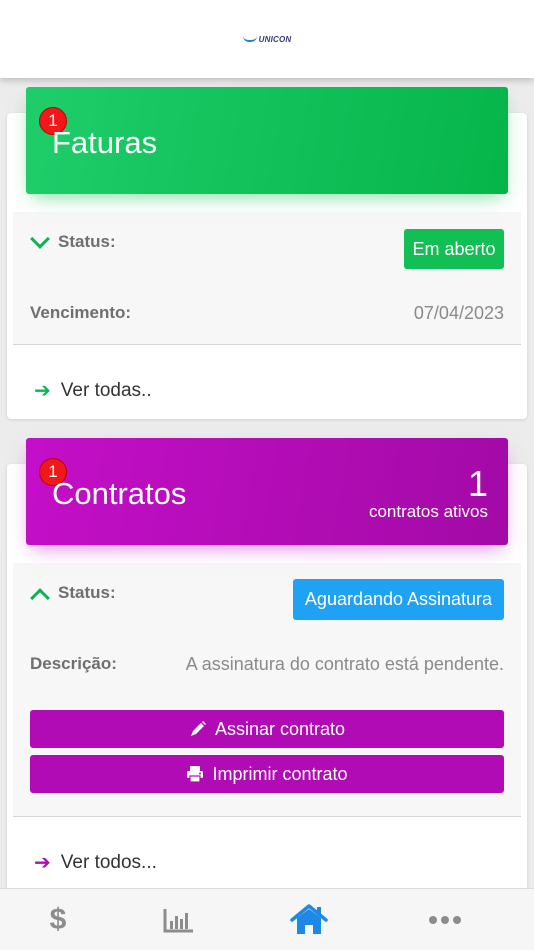 The height and width of the screenshot is (950, 534). Describe the element at coordinates (344, 664) in the screenshot. I see `contratos-descricao-value: A assinatura do contrato está pendente.` at that location.